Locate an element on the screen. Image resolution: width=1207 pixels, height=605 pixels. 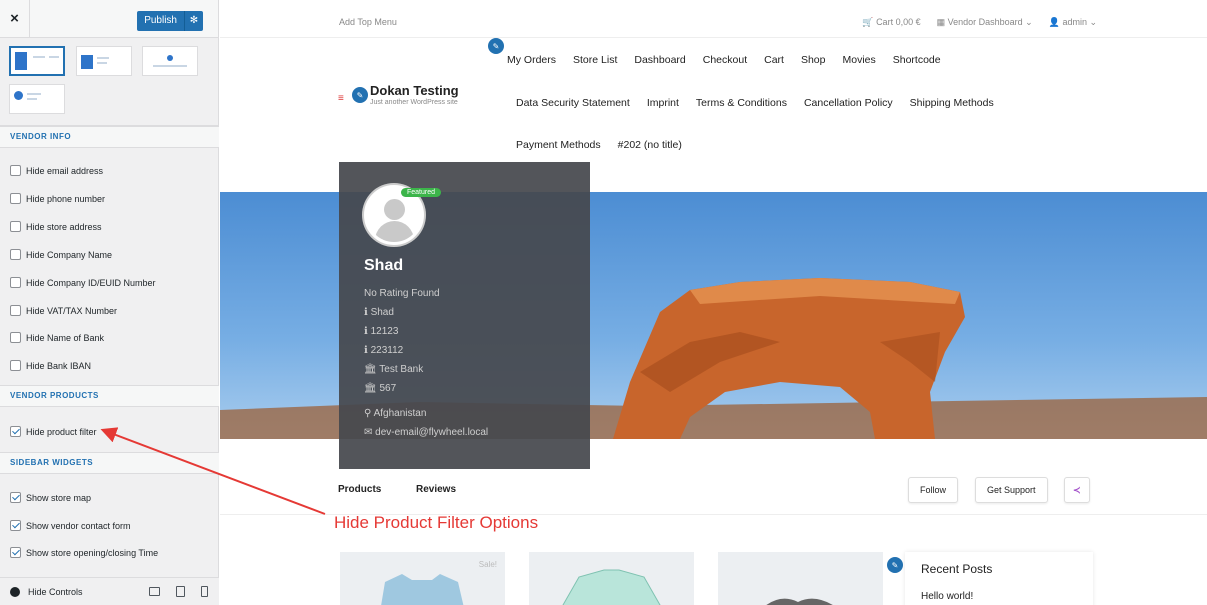
nav-item: Shop is located at coordinates (813, 60).